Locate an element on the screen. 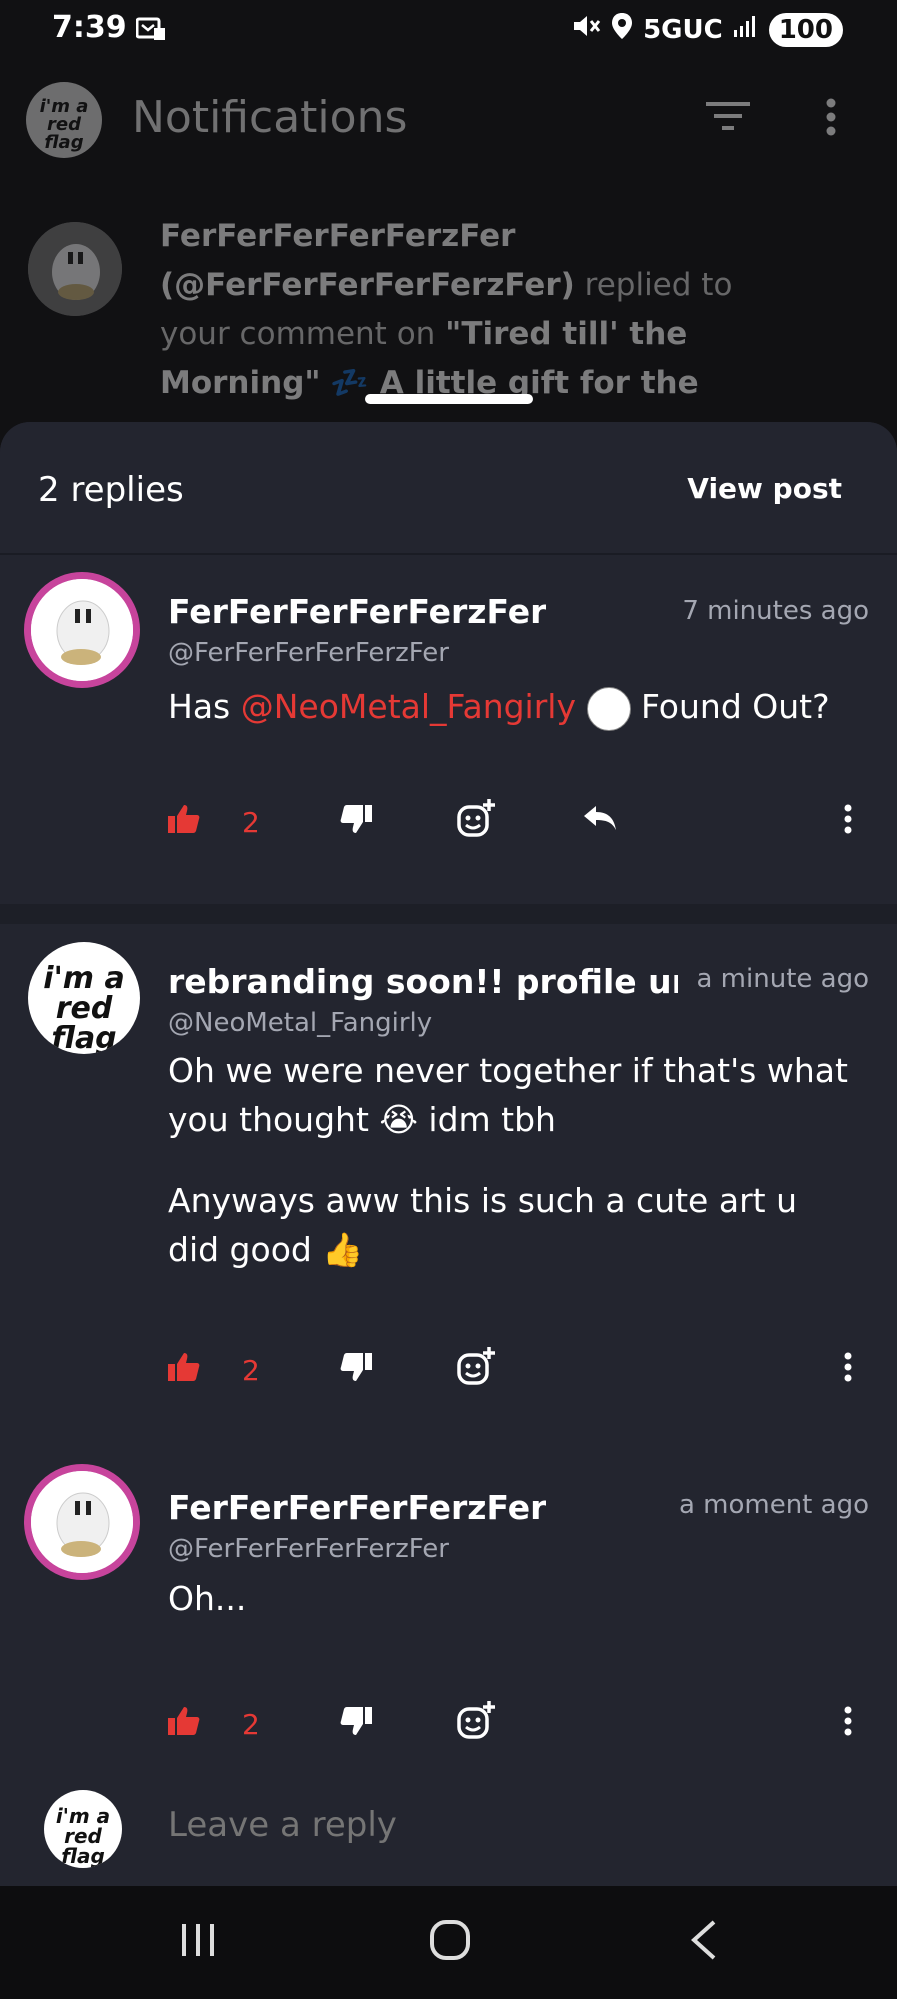  mention-avatar-icon is located at coordinates (608, 708).